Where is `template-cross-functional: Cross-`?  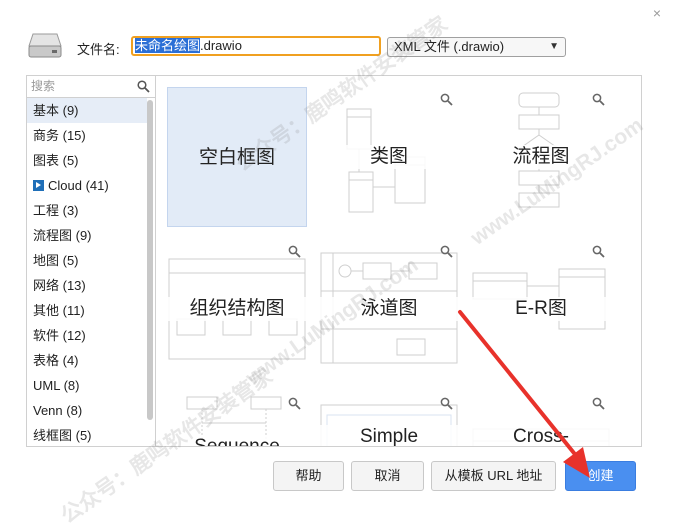 template-cross-functional: Cross- is located at coordinates (541, 418).